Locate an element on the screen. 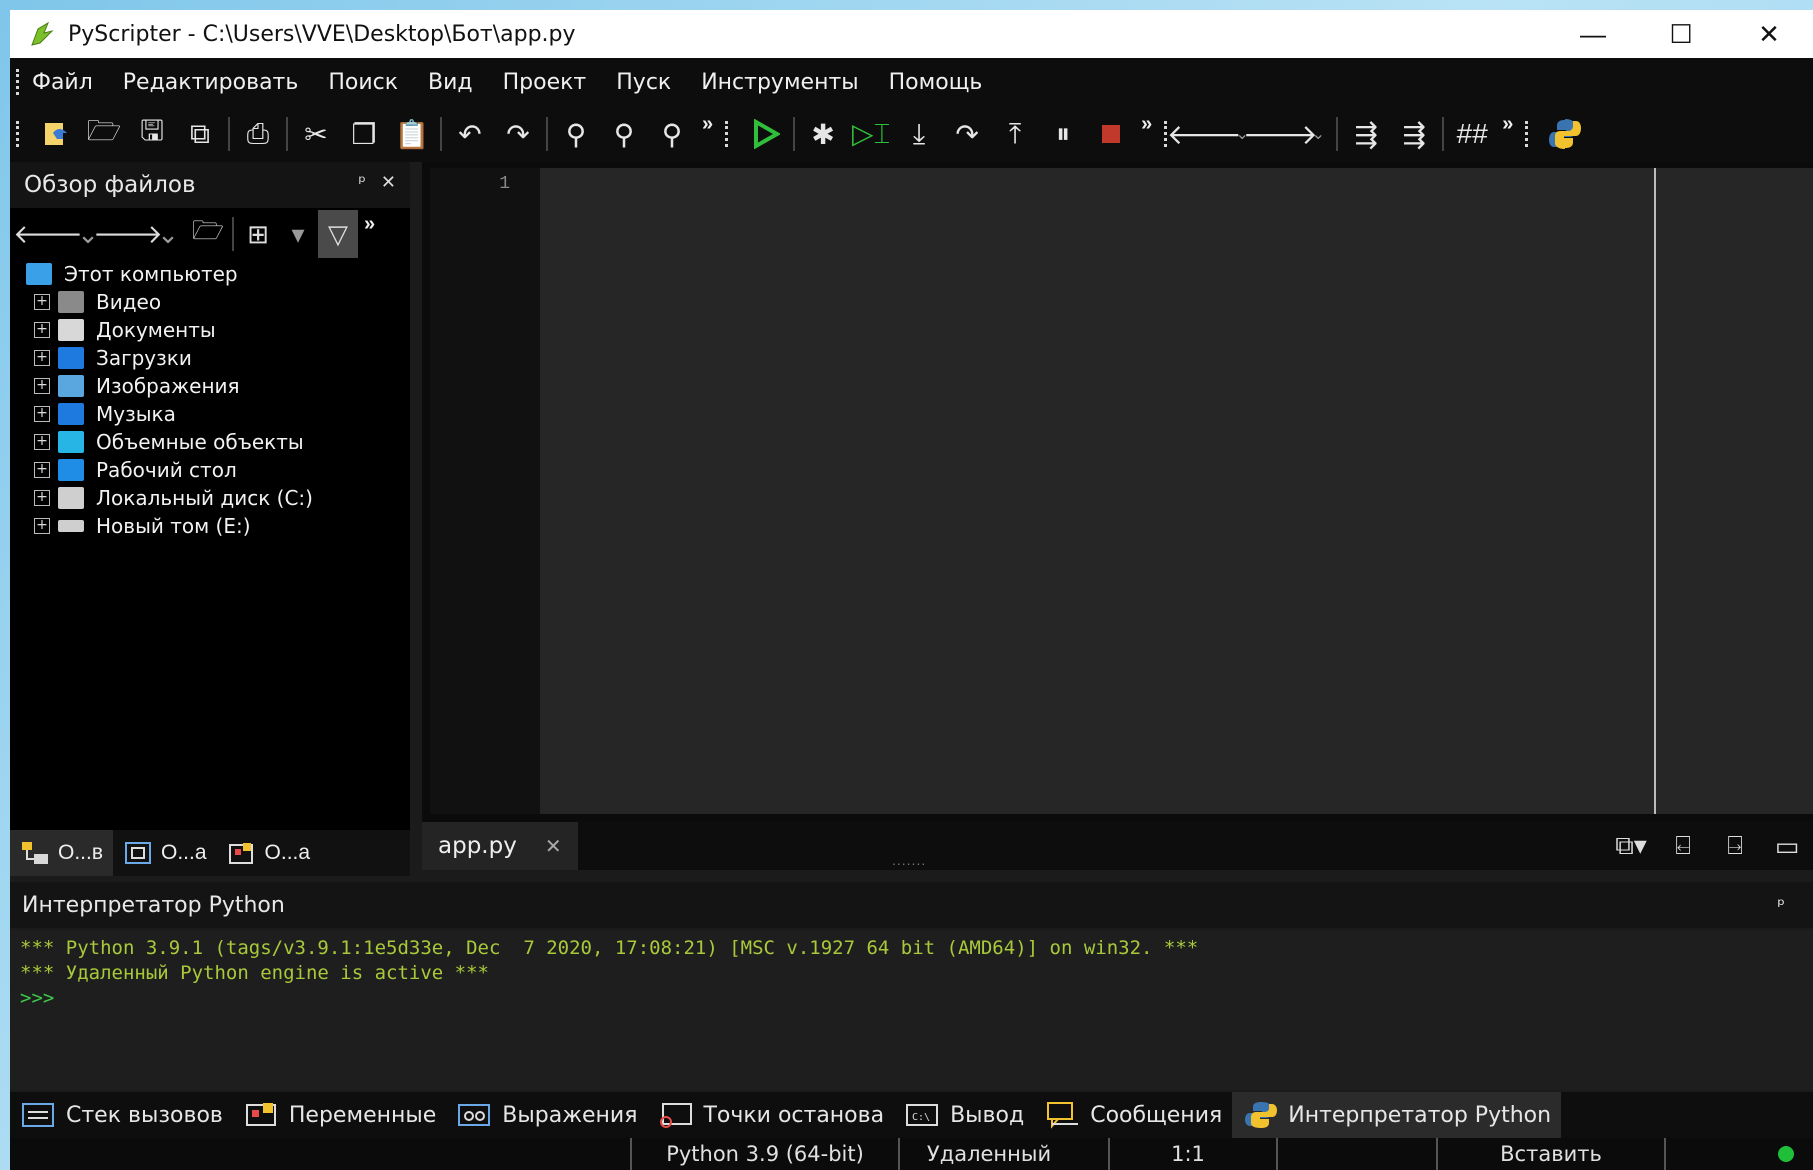  comment-icon: ## is located at coordinates (1472, 134).